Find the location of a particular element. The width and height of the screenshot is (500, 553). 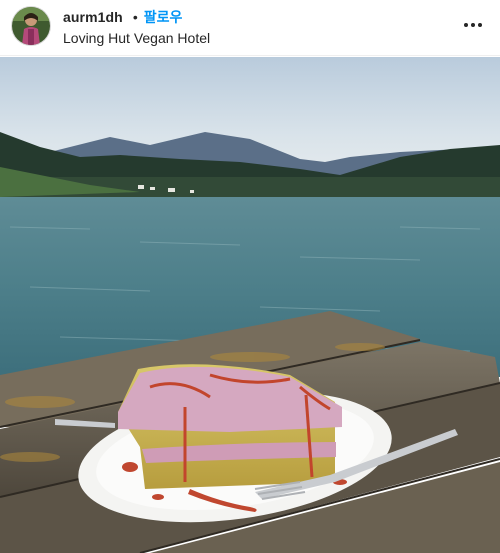

more-options-button is located at coordinates (473, 25).